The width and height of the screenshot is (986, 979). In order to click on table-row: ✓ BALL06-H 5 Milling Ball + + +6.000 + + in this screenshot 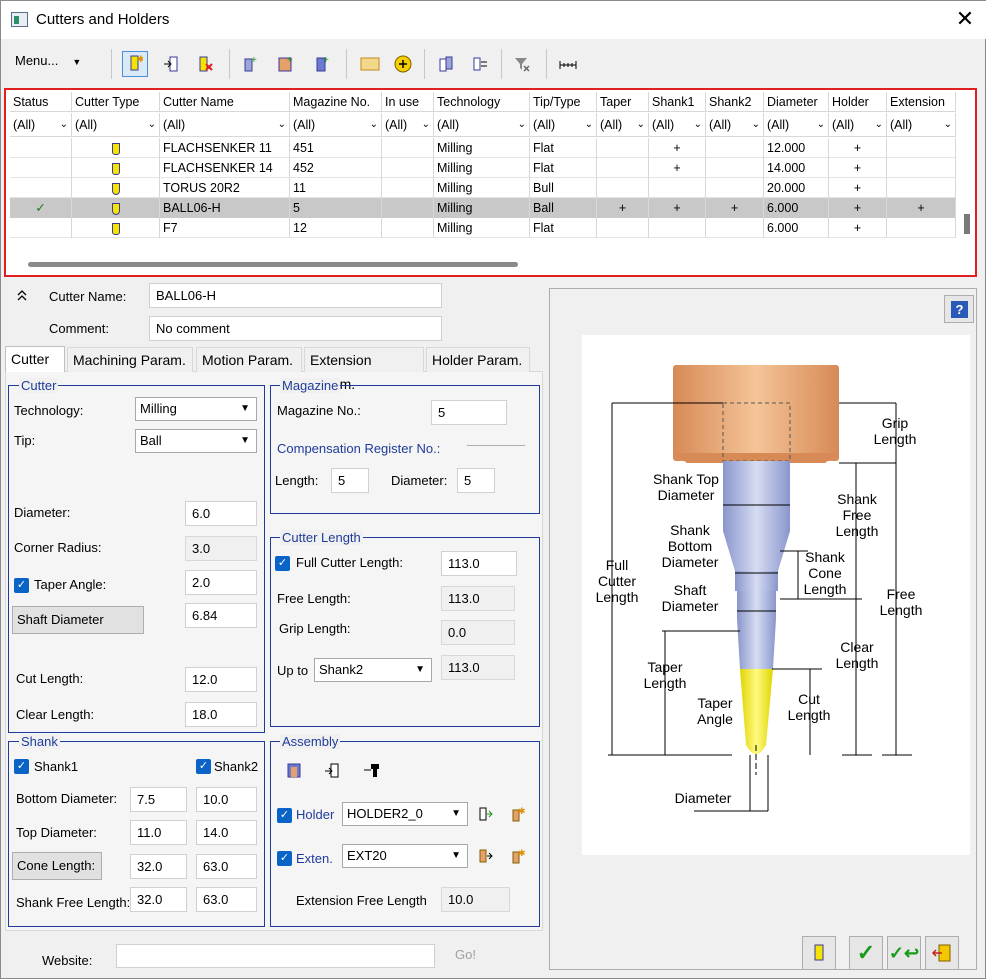, I will do `click(483, 208)`.